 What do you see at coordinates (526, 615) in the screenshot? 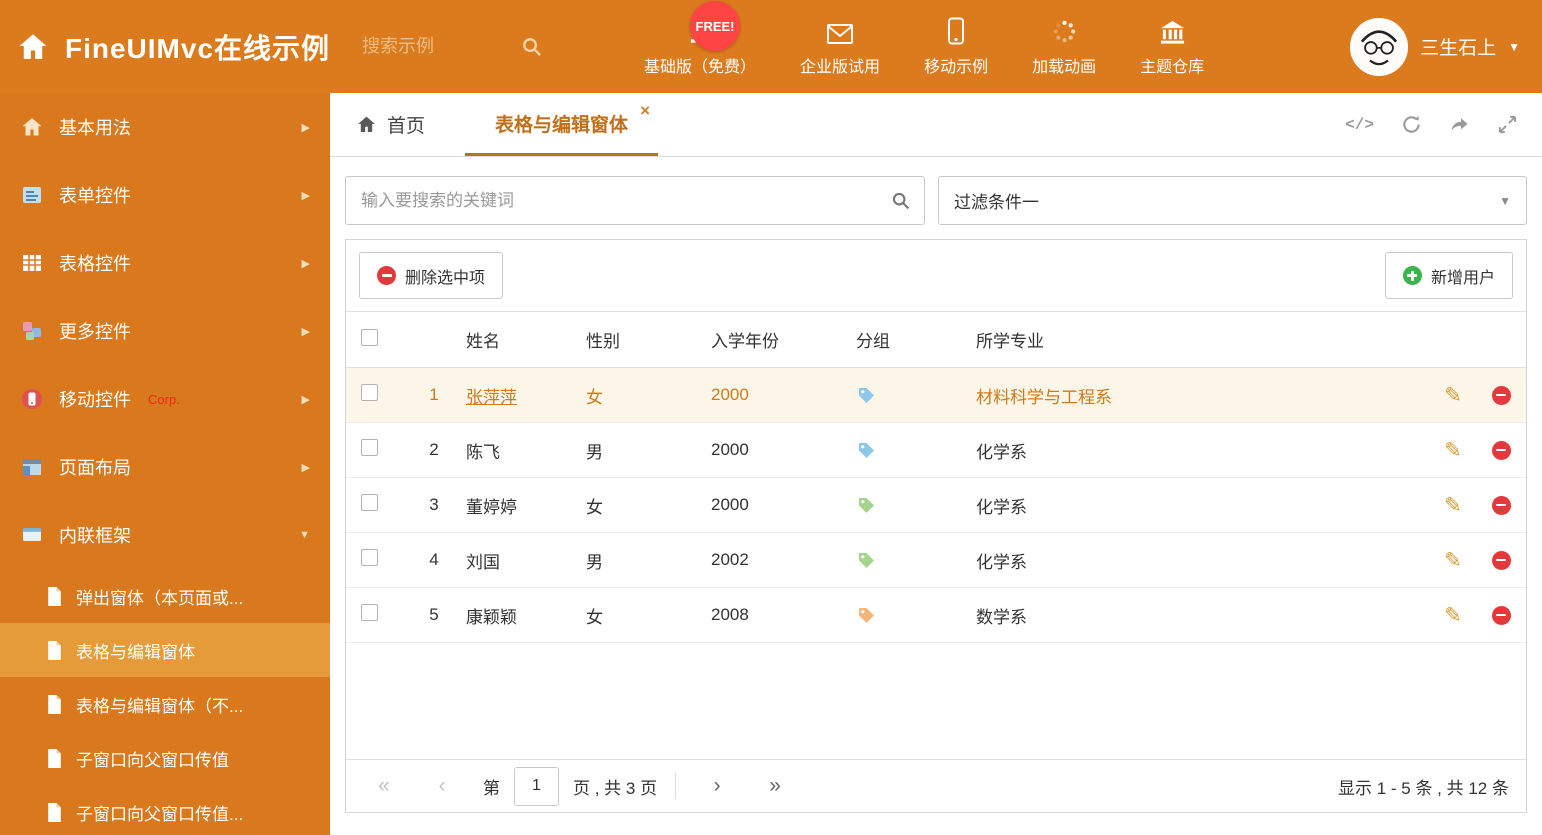
I see `student-name-link: 康颖颖` at bounding box center [526, 615].